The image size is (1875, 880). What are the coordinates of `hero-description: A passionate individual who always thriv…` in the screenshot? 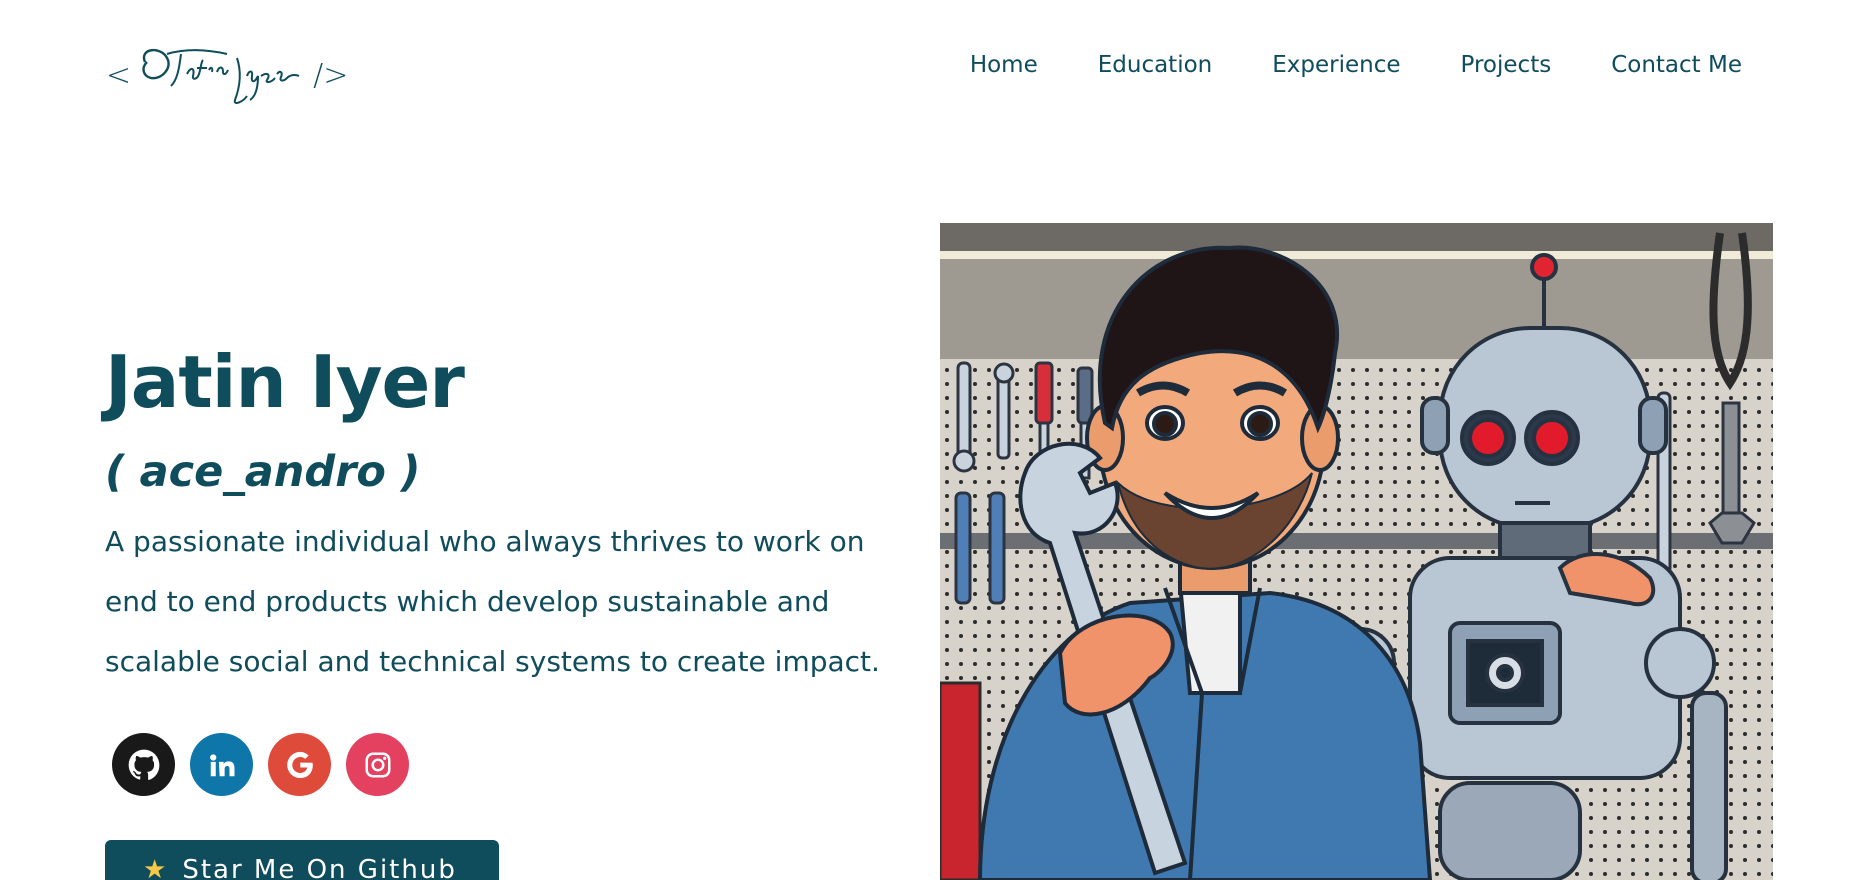 It's located at (505, 602).